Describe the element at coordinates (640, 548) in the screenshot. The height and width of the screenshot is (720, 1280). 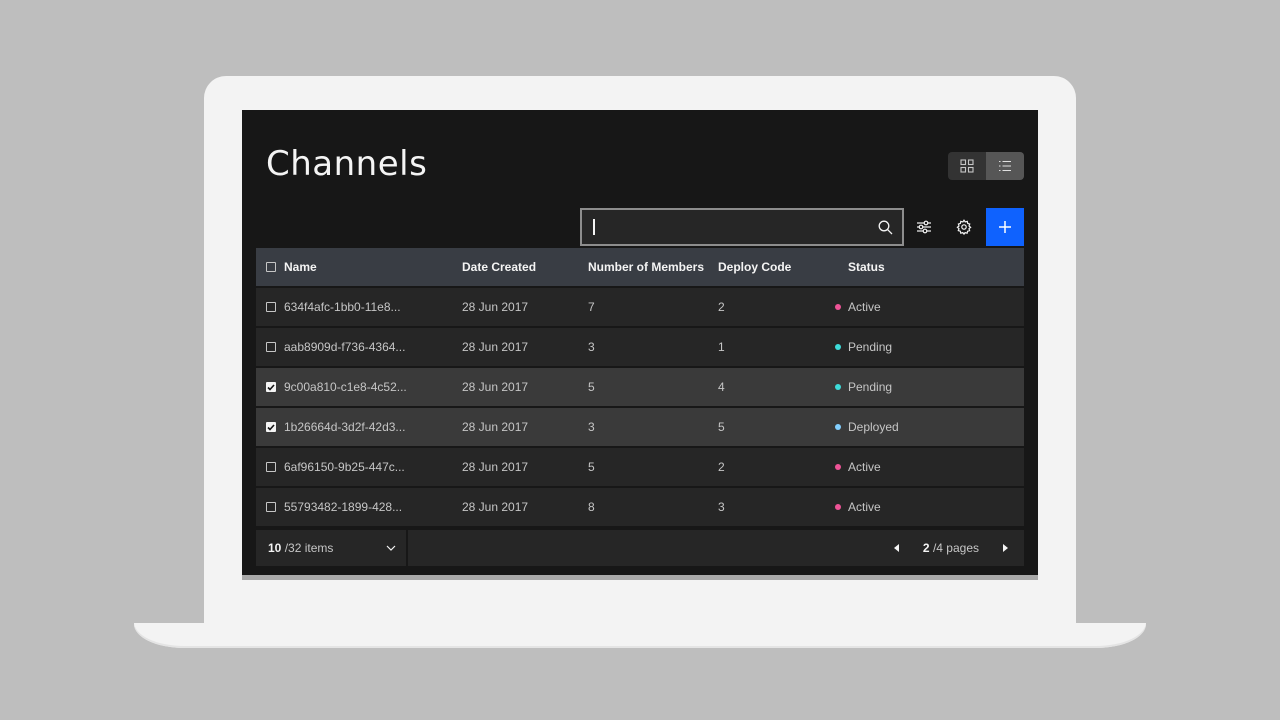
I see `pagination-bar: 10 /32 items 2 /4 pages` at that location.